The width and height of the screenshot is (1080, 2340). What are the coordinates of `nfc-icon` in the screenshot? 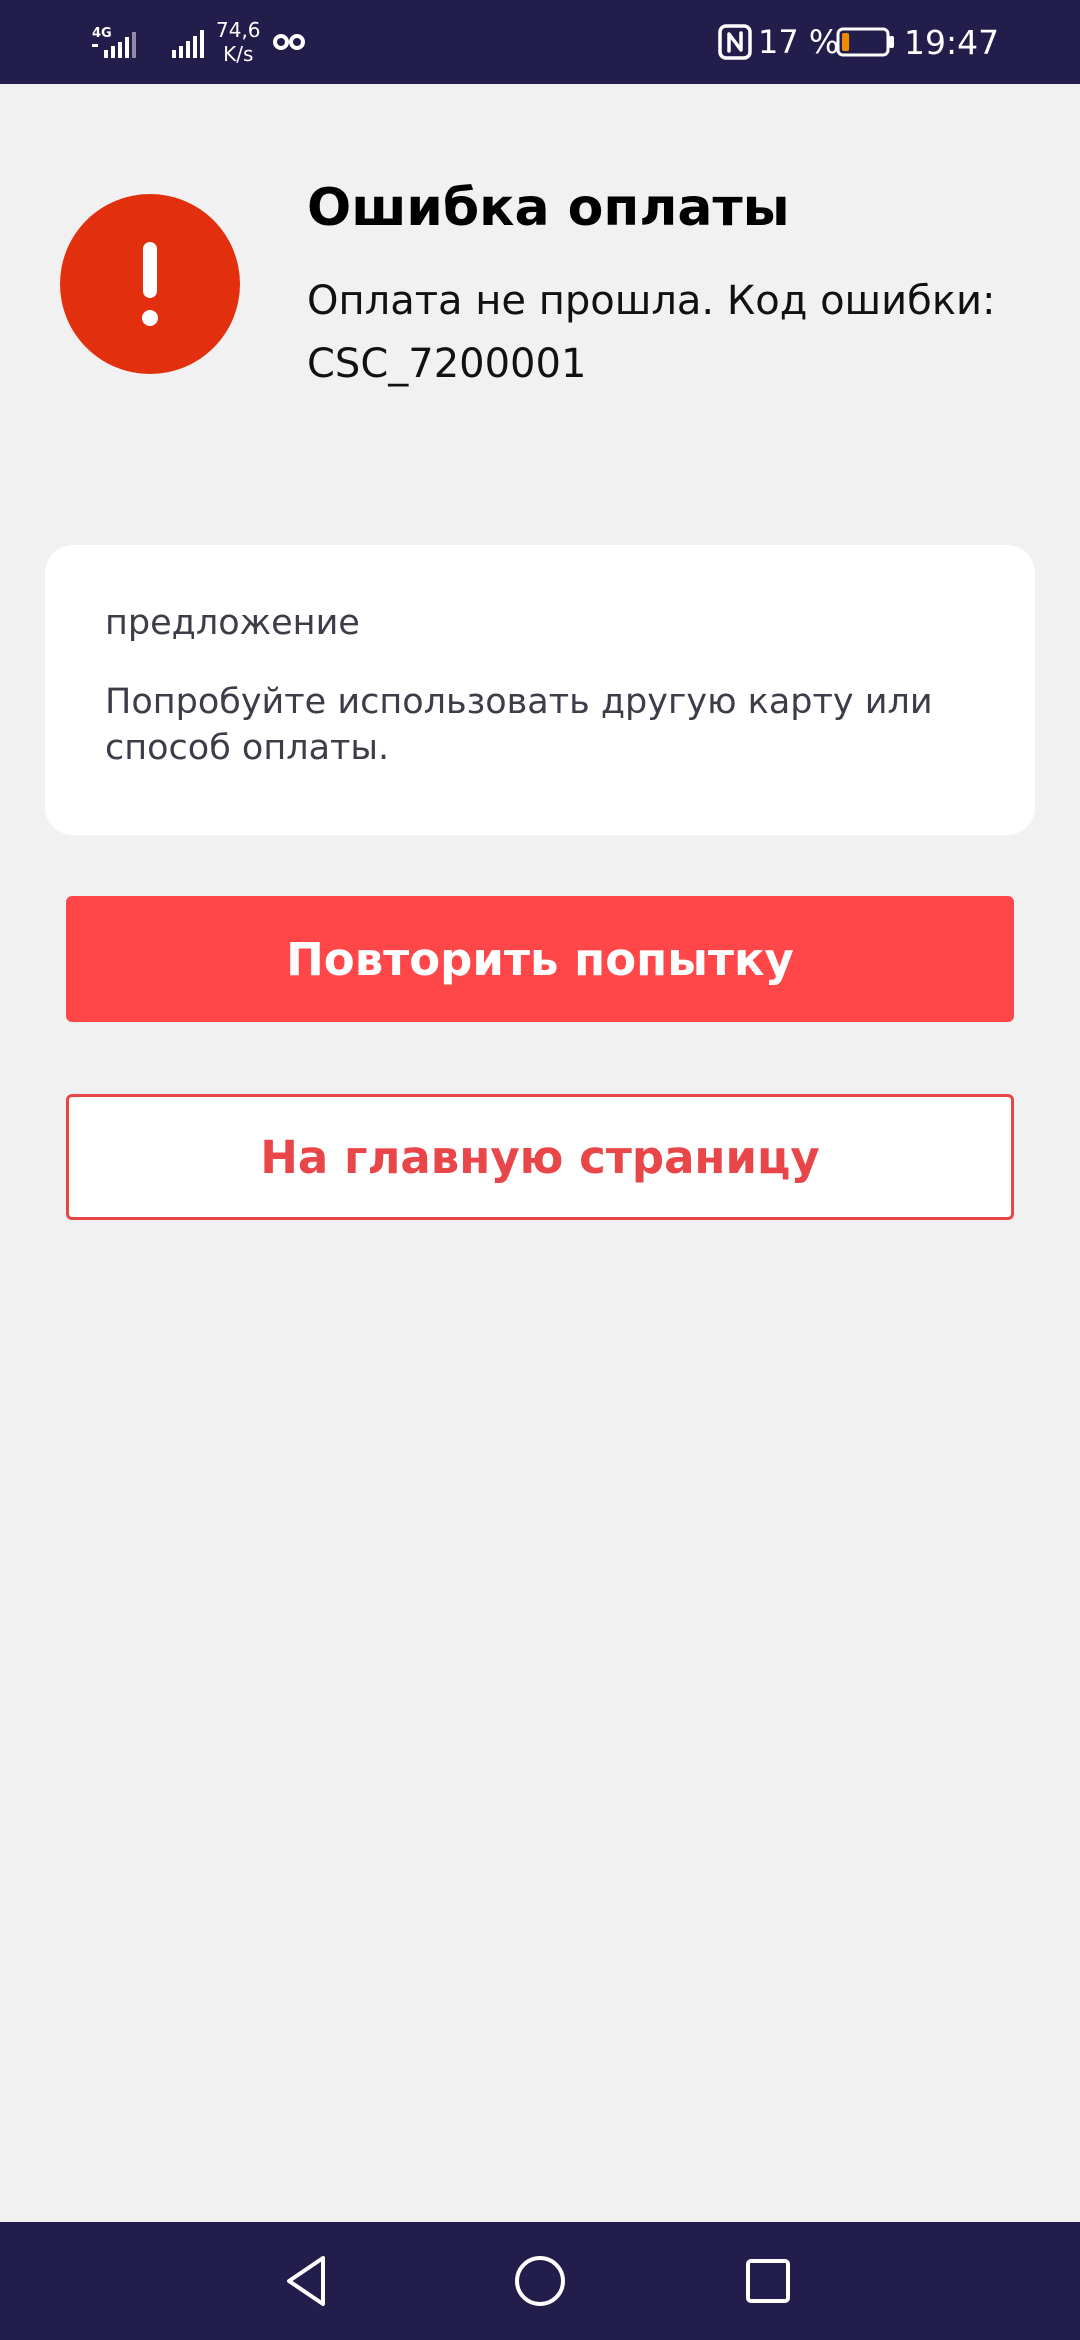 It's located at (735, 42).